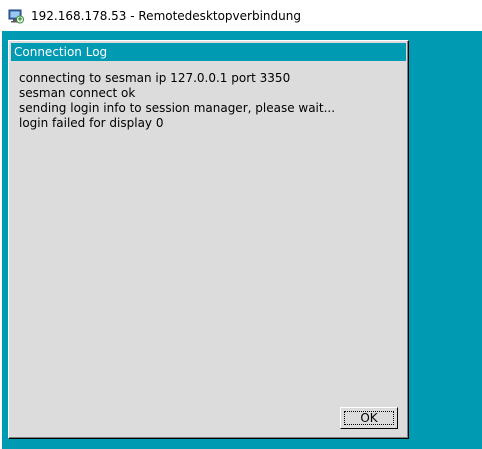 This screenshot has width=482, height=449. I want to click on dialog-title: Connection Log, so click(61, 52).